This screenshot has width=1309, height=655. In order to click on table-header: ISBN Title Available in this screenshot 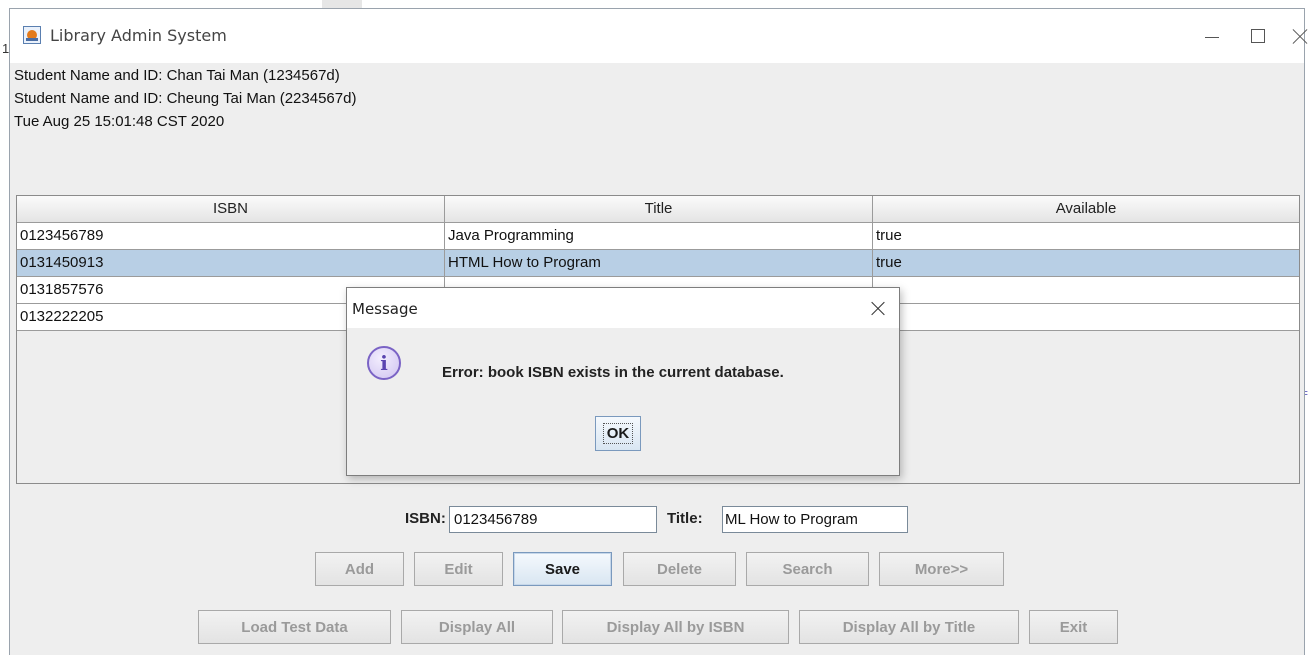, I will do `click(658, 209)`.